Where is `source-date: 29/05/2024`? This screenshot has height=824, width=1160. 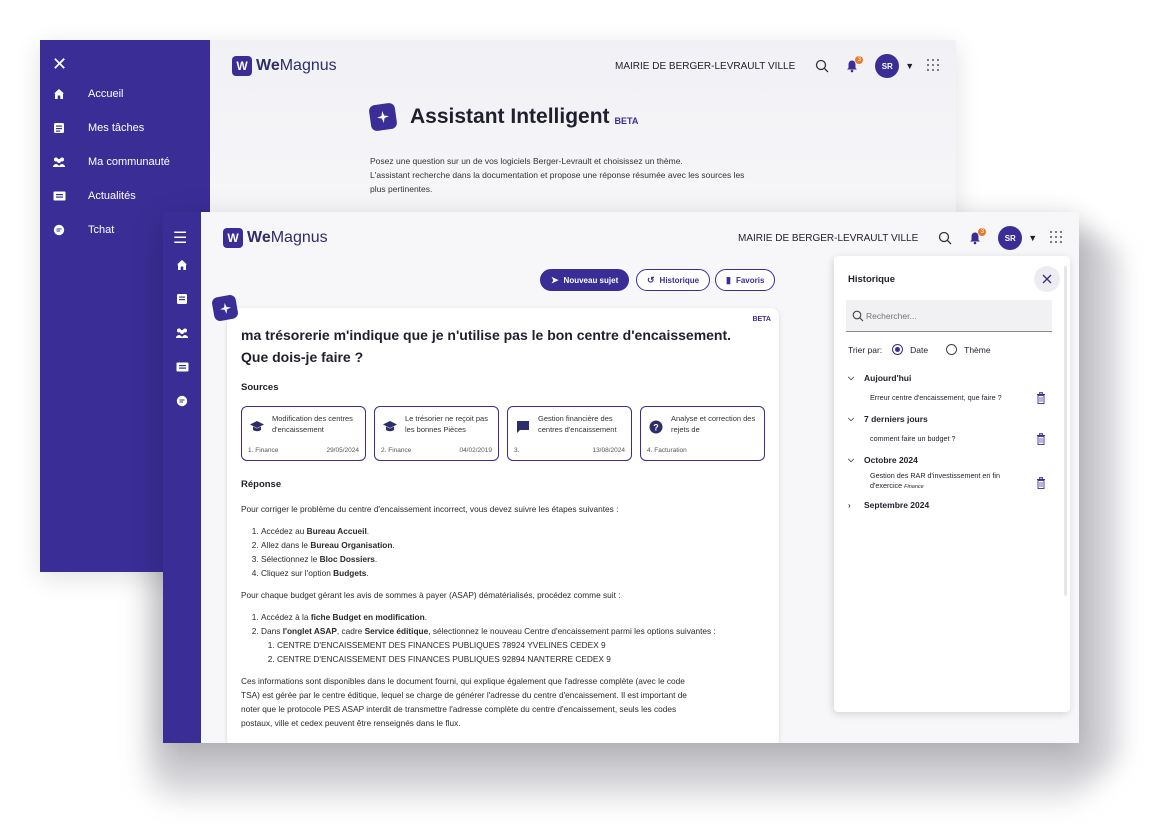 source-date: 29/05/2024 is located at coordinates (342, 450).